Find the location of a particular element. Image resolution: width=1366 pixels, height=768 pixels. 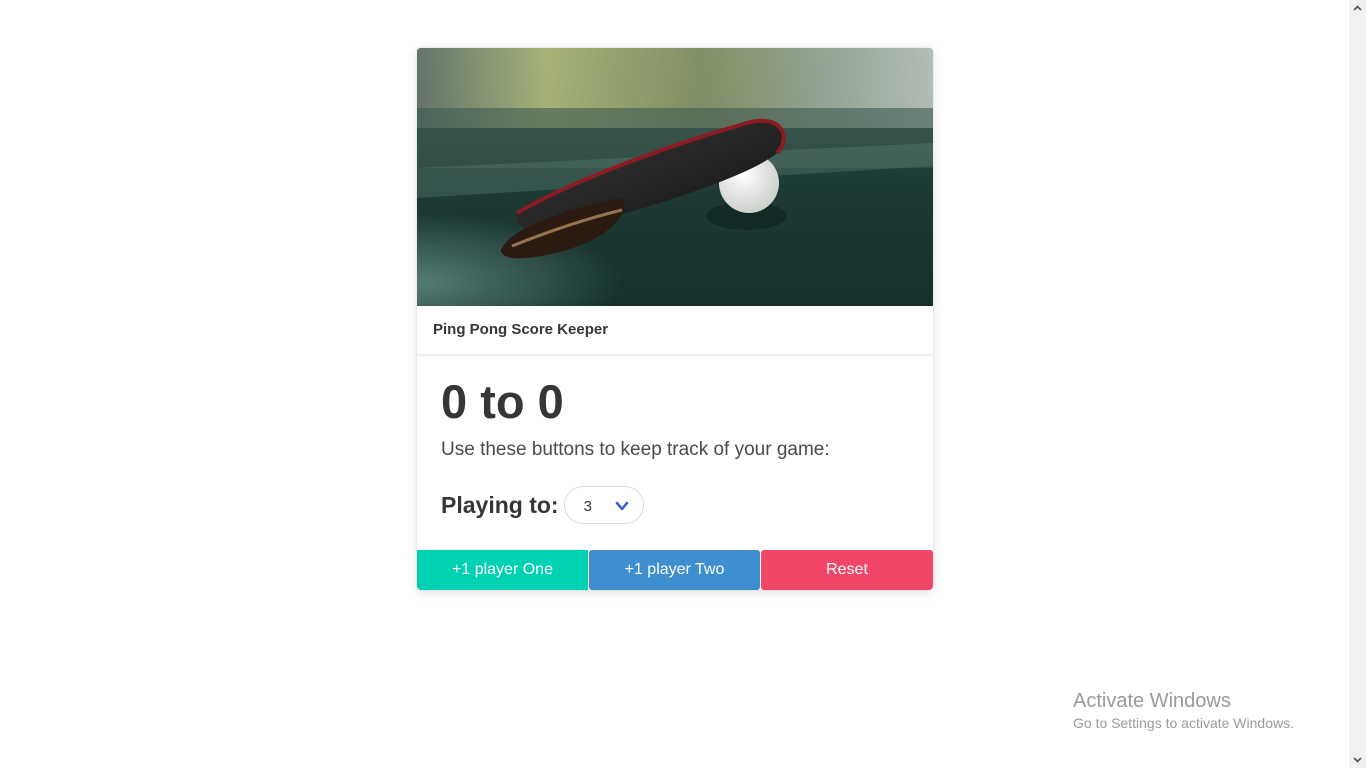

playing-to-select: 3 is located at coordinates (603, 505).